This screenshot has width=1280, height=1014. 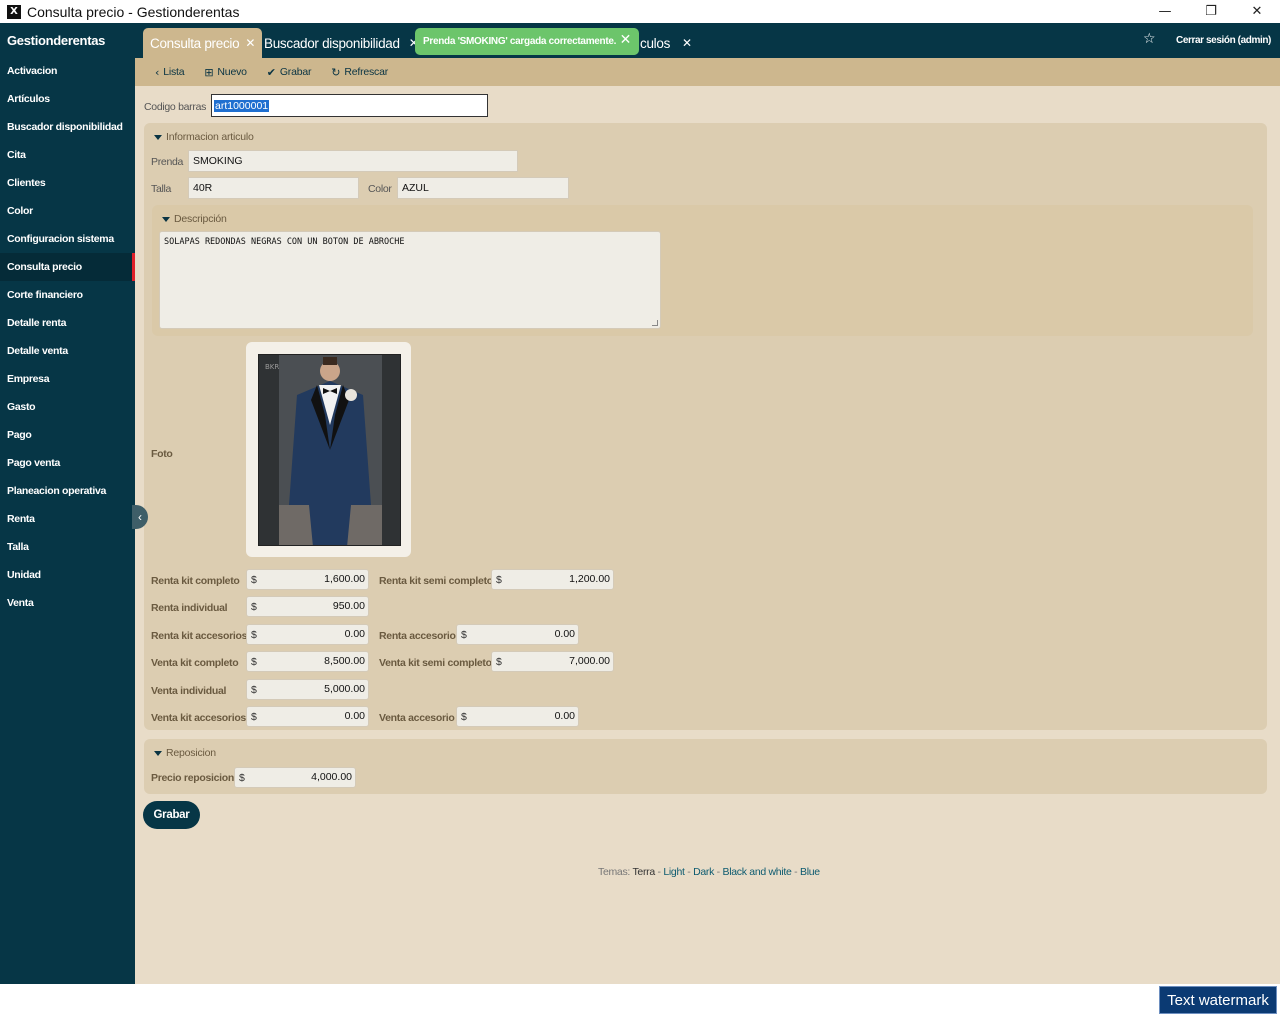 What do you see at coordinates (195, 43) in the screenshot?
I see `tab-label: Consulta precio` at bounding box center [195, 43].